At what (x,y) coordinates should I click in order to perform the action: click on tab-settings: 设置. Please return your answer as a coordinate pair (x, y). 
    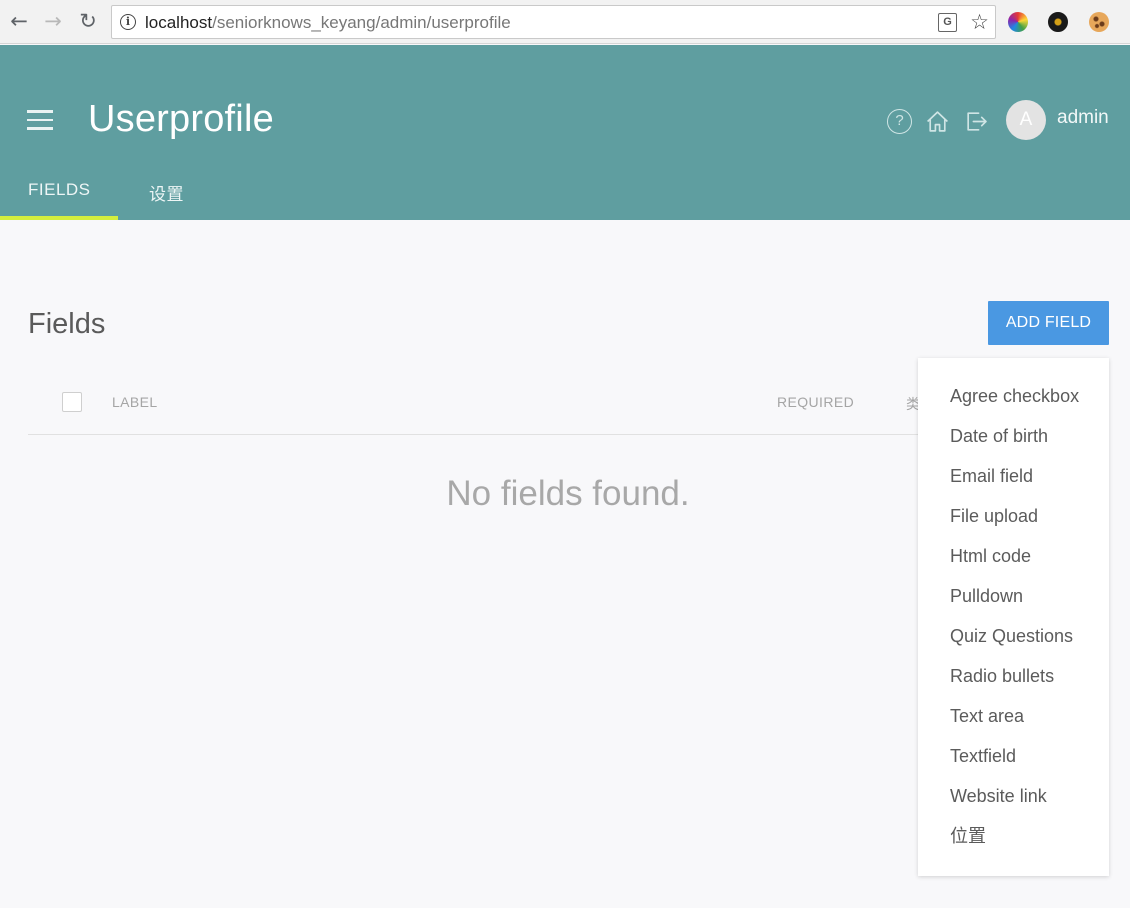
    Looking at the image, I should click on (166, 192).